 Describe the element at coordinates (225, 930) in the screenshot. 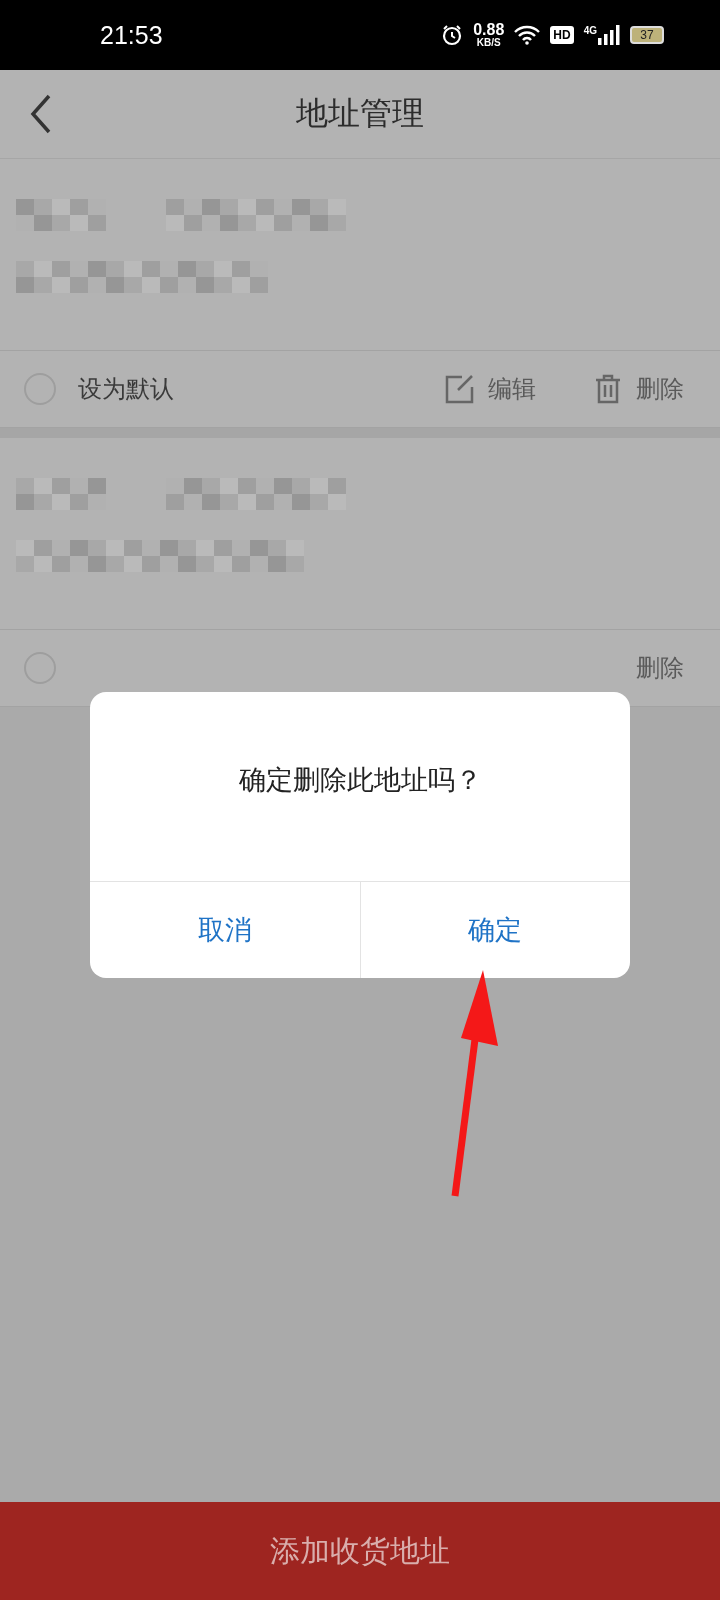

I see `dialog-button: 取消` at that location.